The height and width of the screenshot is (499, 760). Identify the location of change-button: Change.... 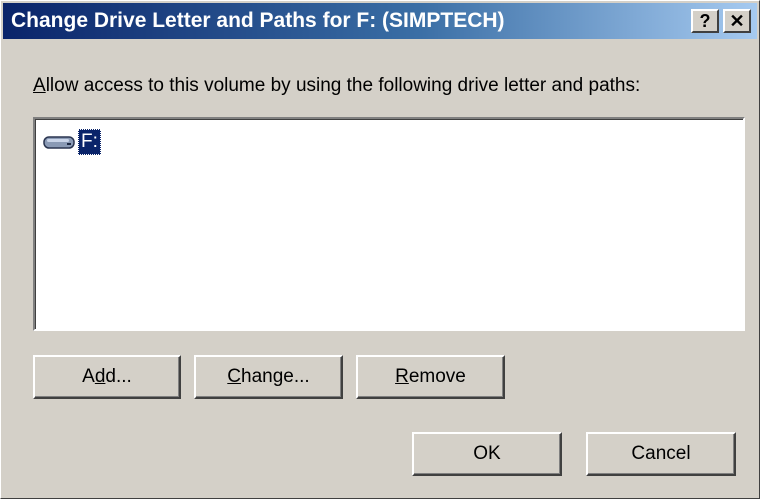
(268, 377).